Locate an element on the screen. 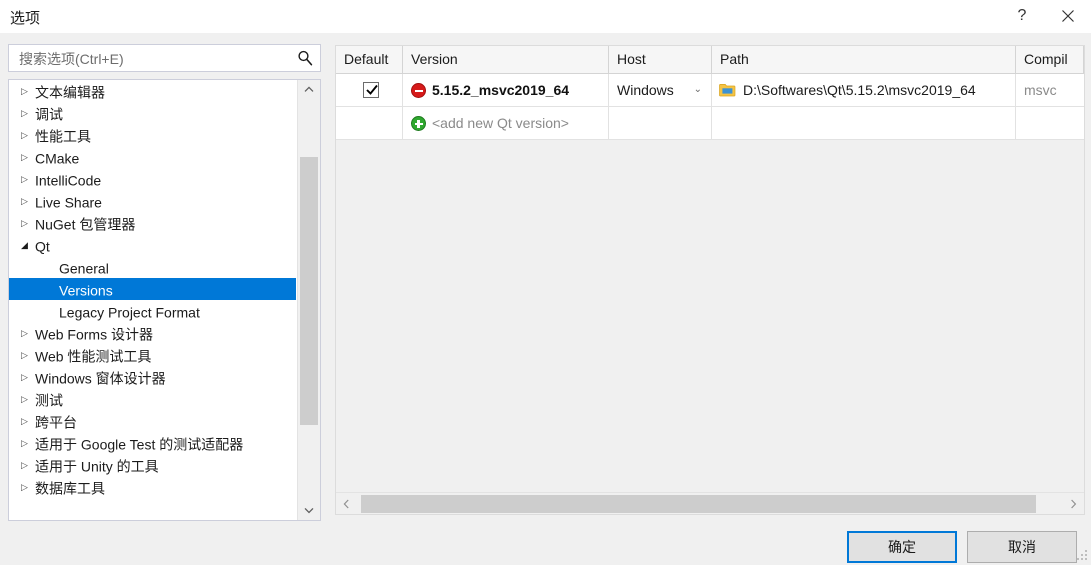 The image size is (1091, 565). tree-item-label: 性能工具 is located at coordinates (63, 136).